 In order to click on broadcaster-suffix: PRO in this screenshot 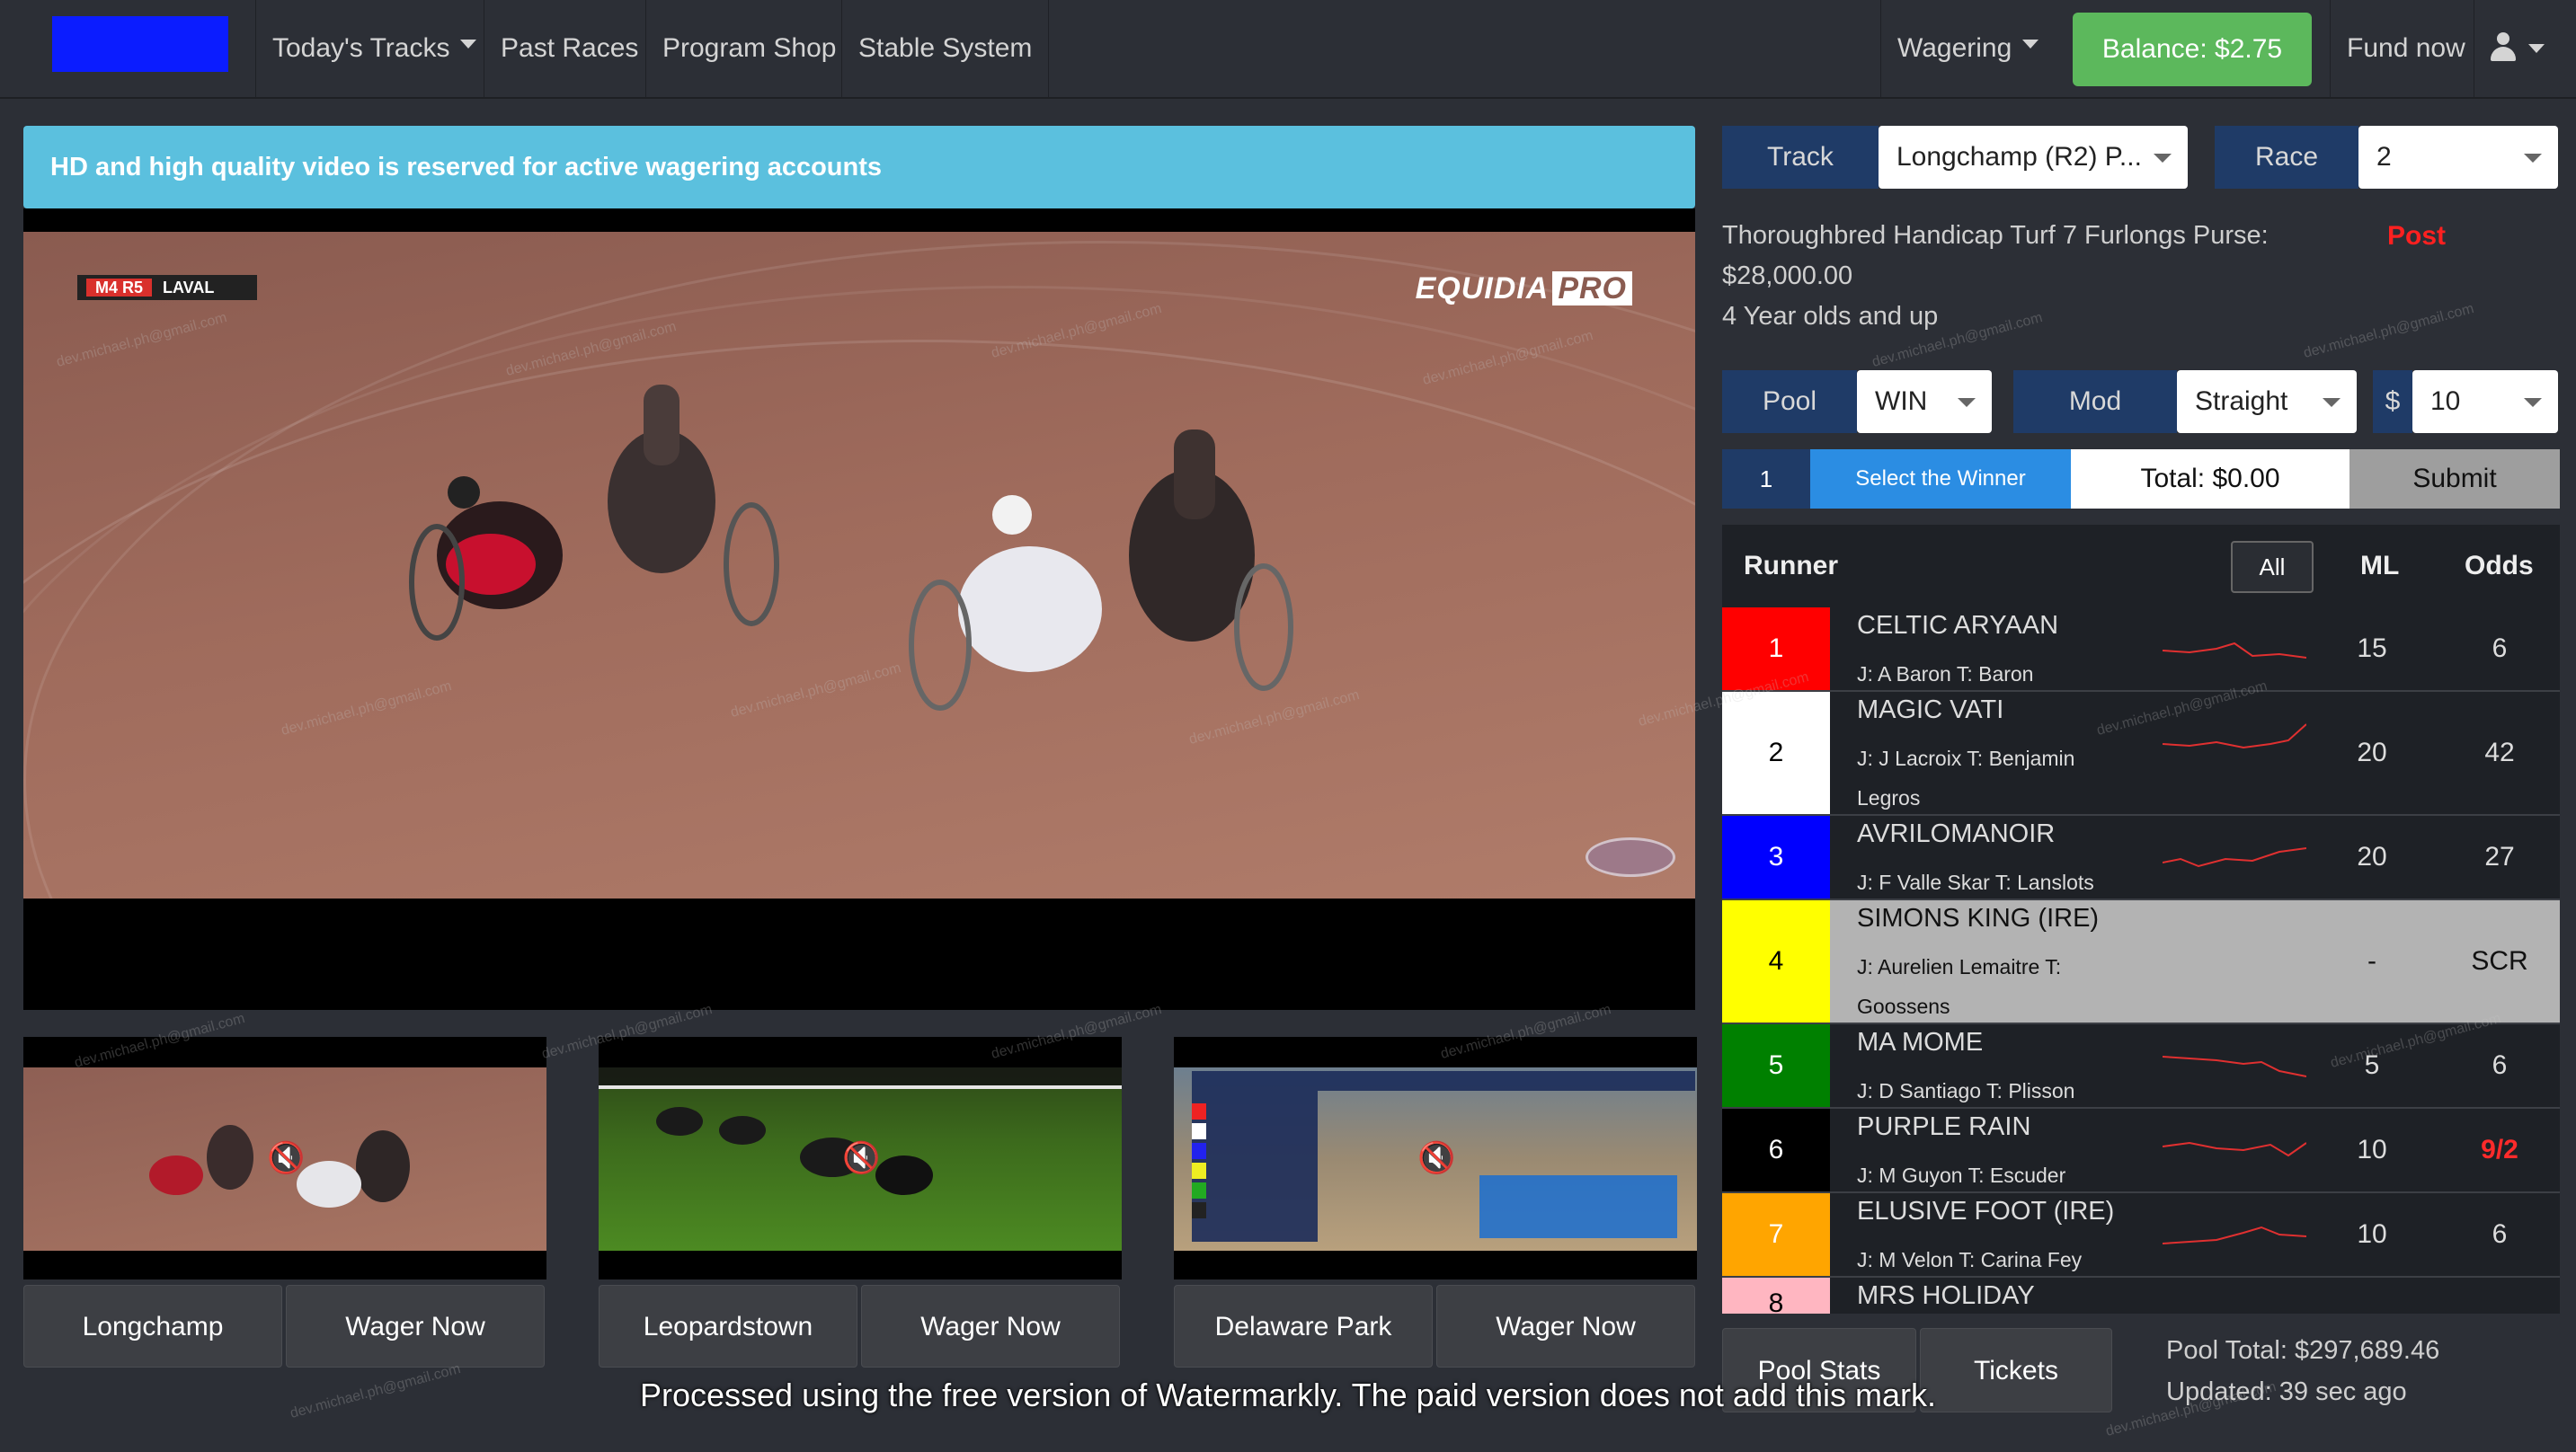, I will do `click(1592, 288)`.